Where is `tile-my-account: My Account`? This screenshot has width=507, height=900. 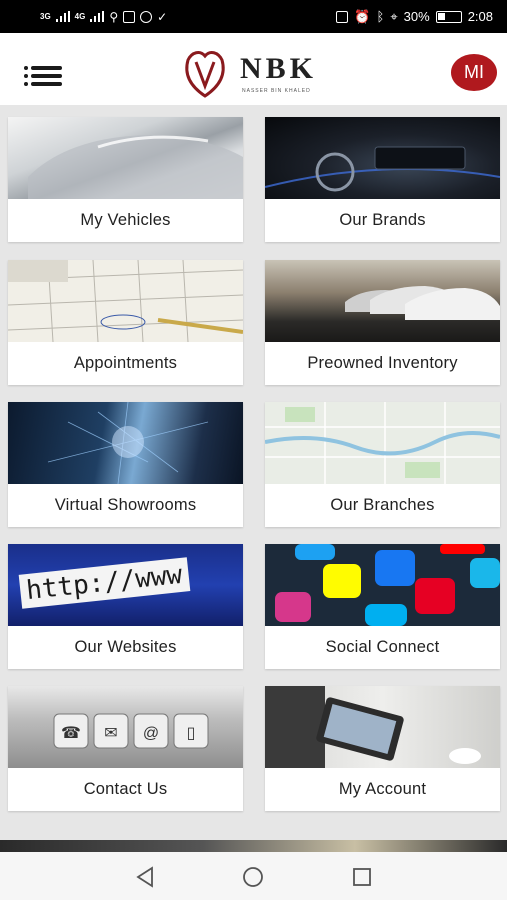
tile-my-account: My Account is located at coordinates (382, 748).